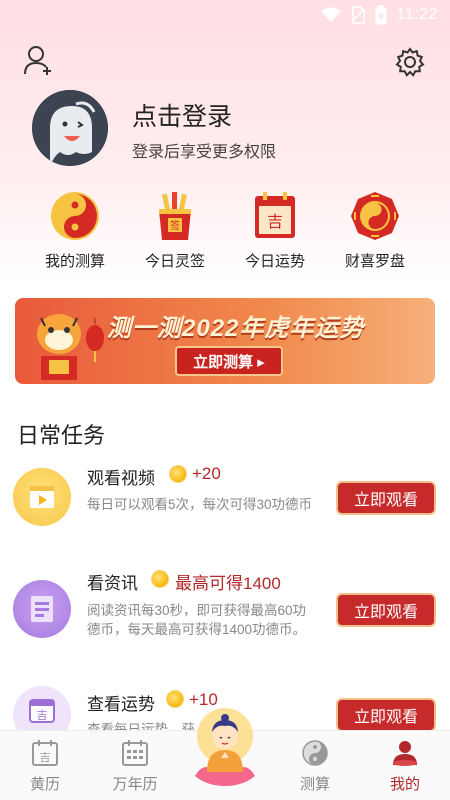  What do you see at coordinates (42, 609) in the screenshot?
I see `news-document-icon` at bounding box center [42, 609].